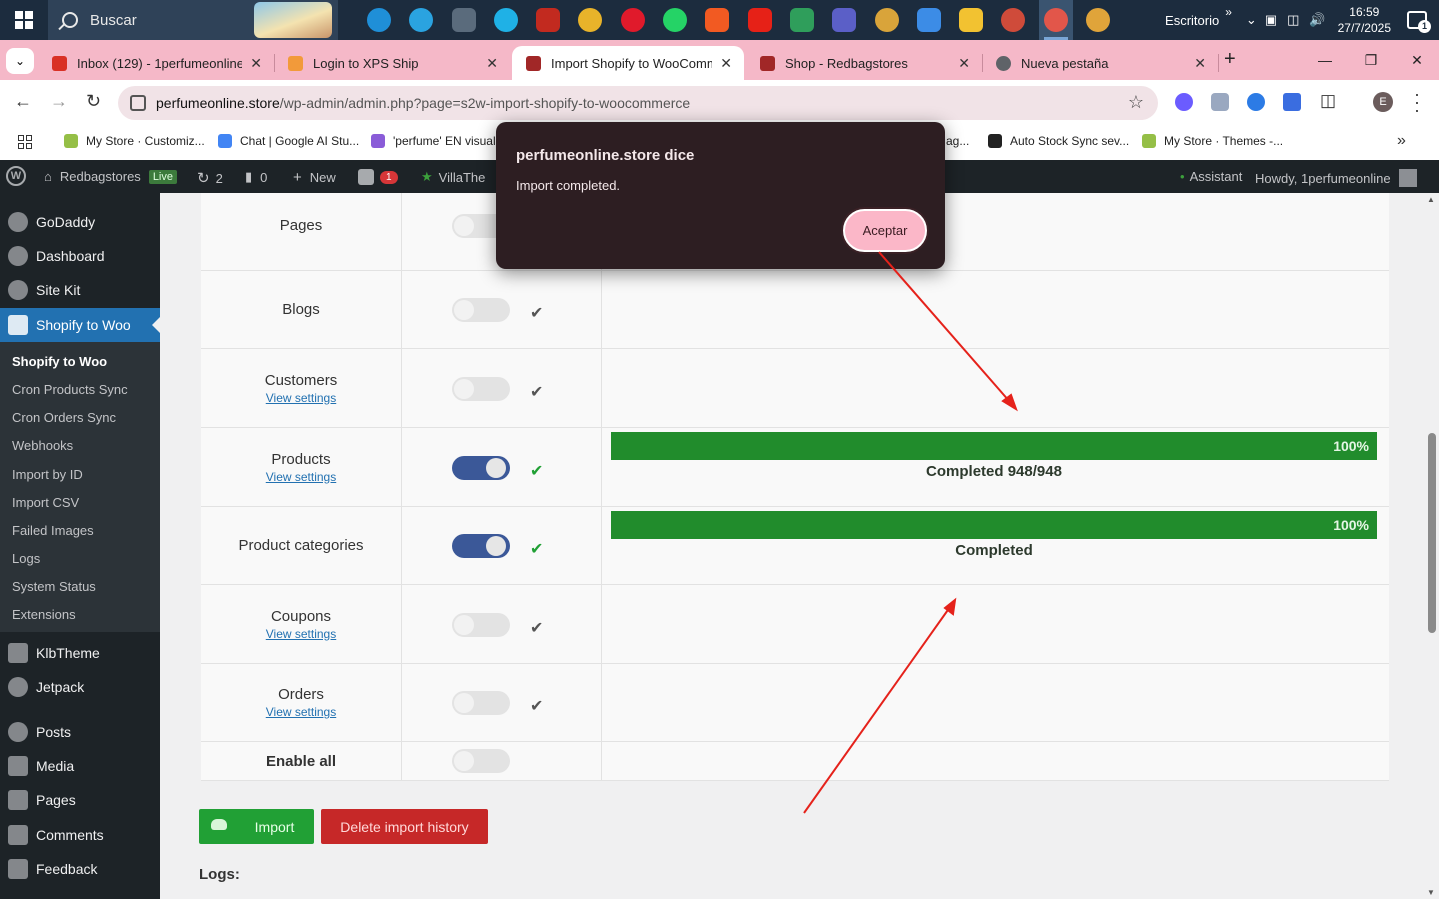  What do you see at coordinates (70, 389) in the screenshot?
I see `submenu-cron-products-sync: Cron Products Sync` at bounding box center [70, 389].